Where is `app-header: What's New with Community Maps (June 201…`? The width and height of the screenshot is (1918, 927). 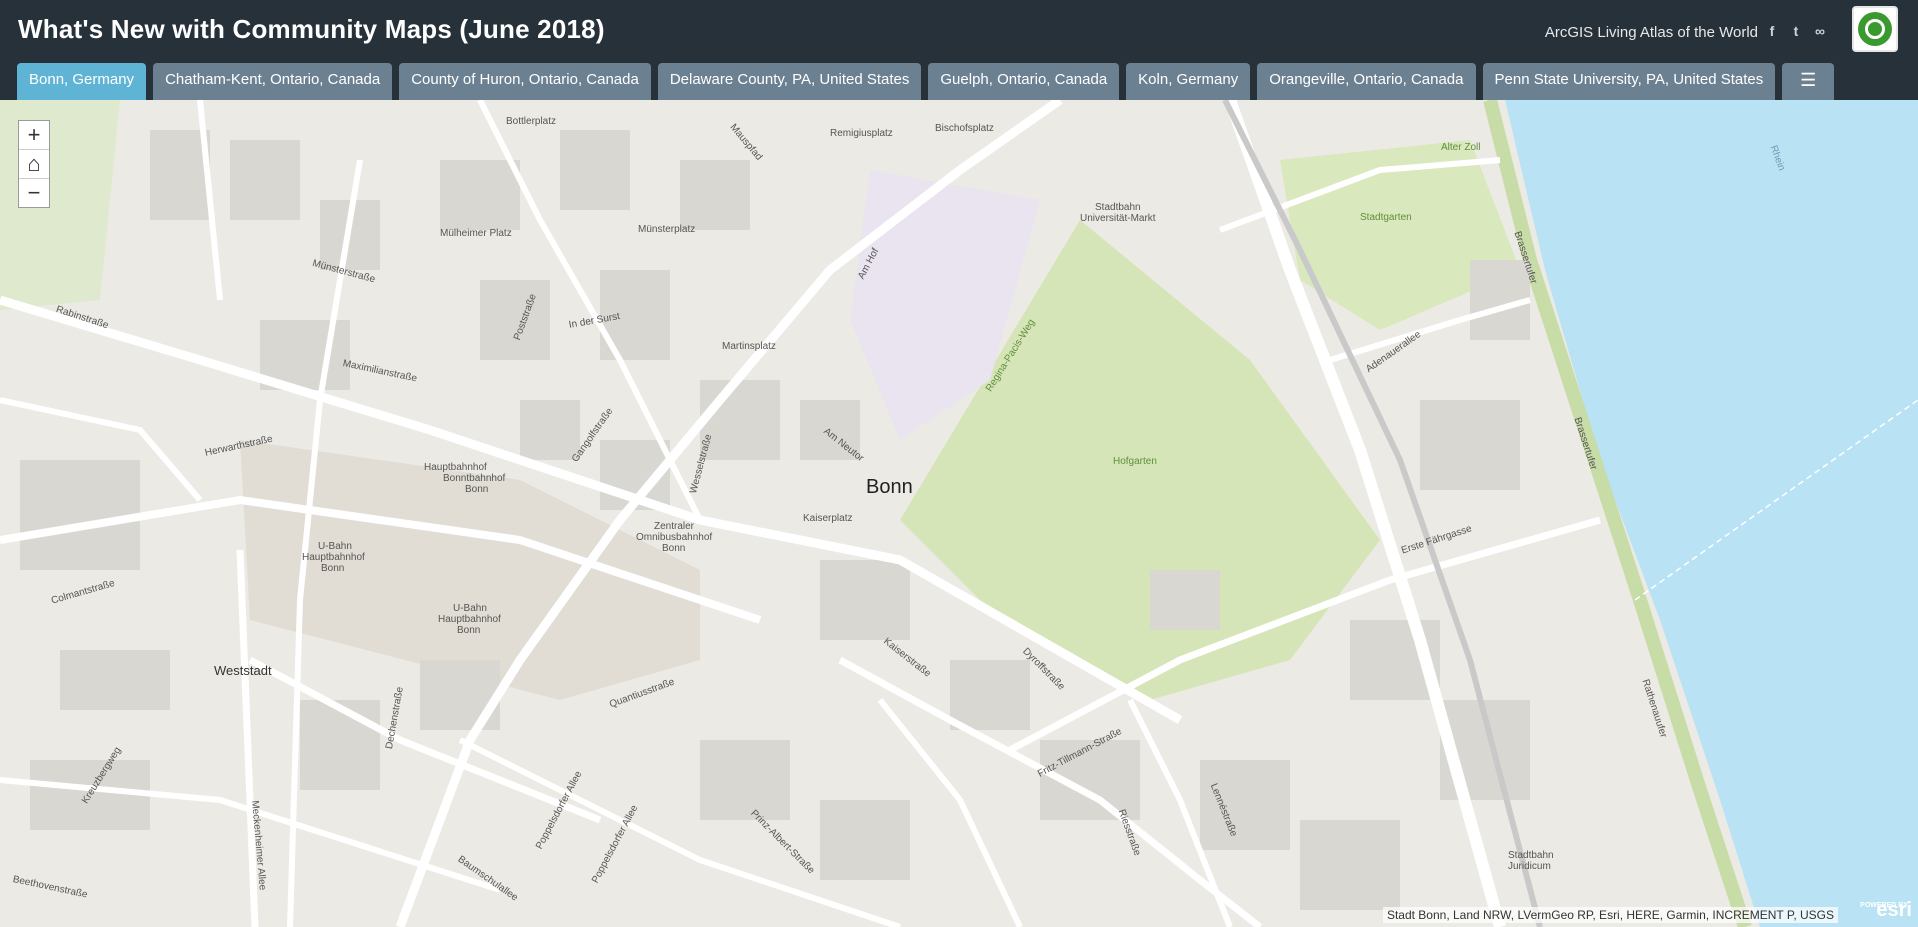 app-header: What's New with Community Maps (June 201… is located at coordinates (959, 50).